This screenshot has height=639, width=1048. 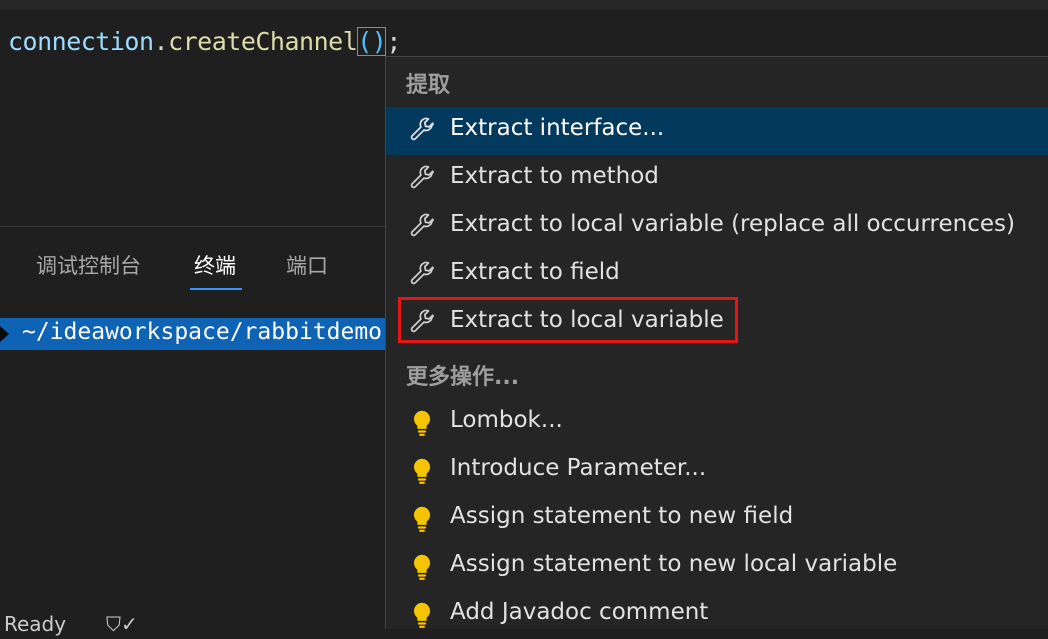 I want to click on code-method: createChannel, so click(x=263, y=41).